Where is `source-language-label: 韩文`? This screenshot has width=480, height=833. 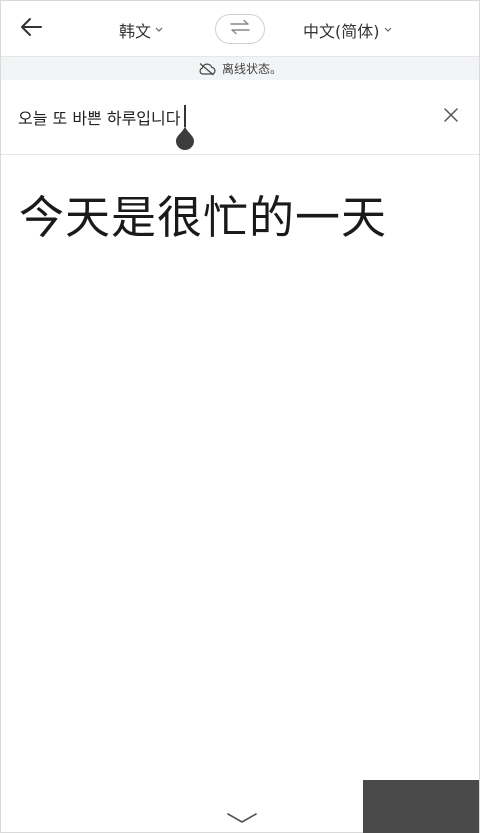
source-language-label: 韩文 is located at coordinates (135, 31).